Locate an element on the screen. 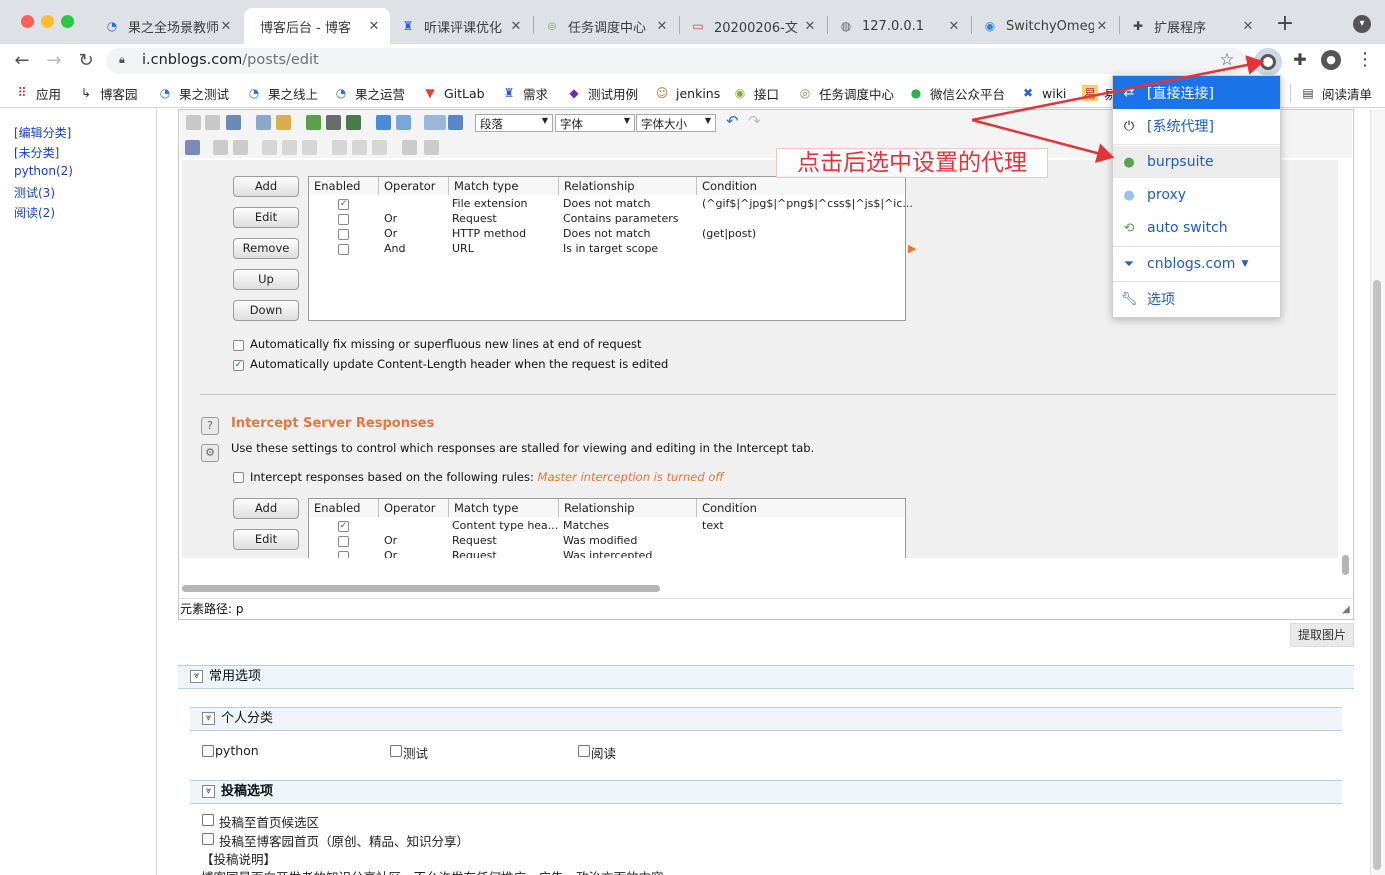  insert-image-icon is located at coordinates (333, 122).